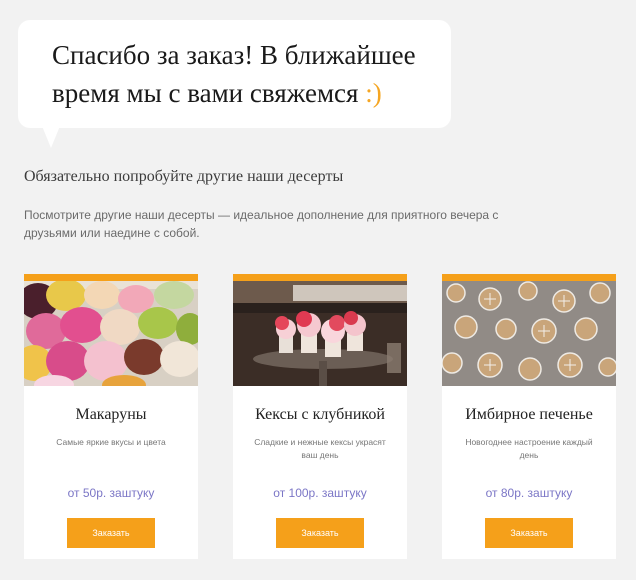 This screenshot has height=580, width=636. I want to click on card-title: Имбирное печенье, so click(529, 414).